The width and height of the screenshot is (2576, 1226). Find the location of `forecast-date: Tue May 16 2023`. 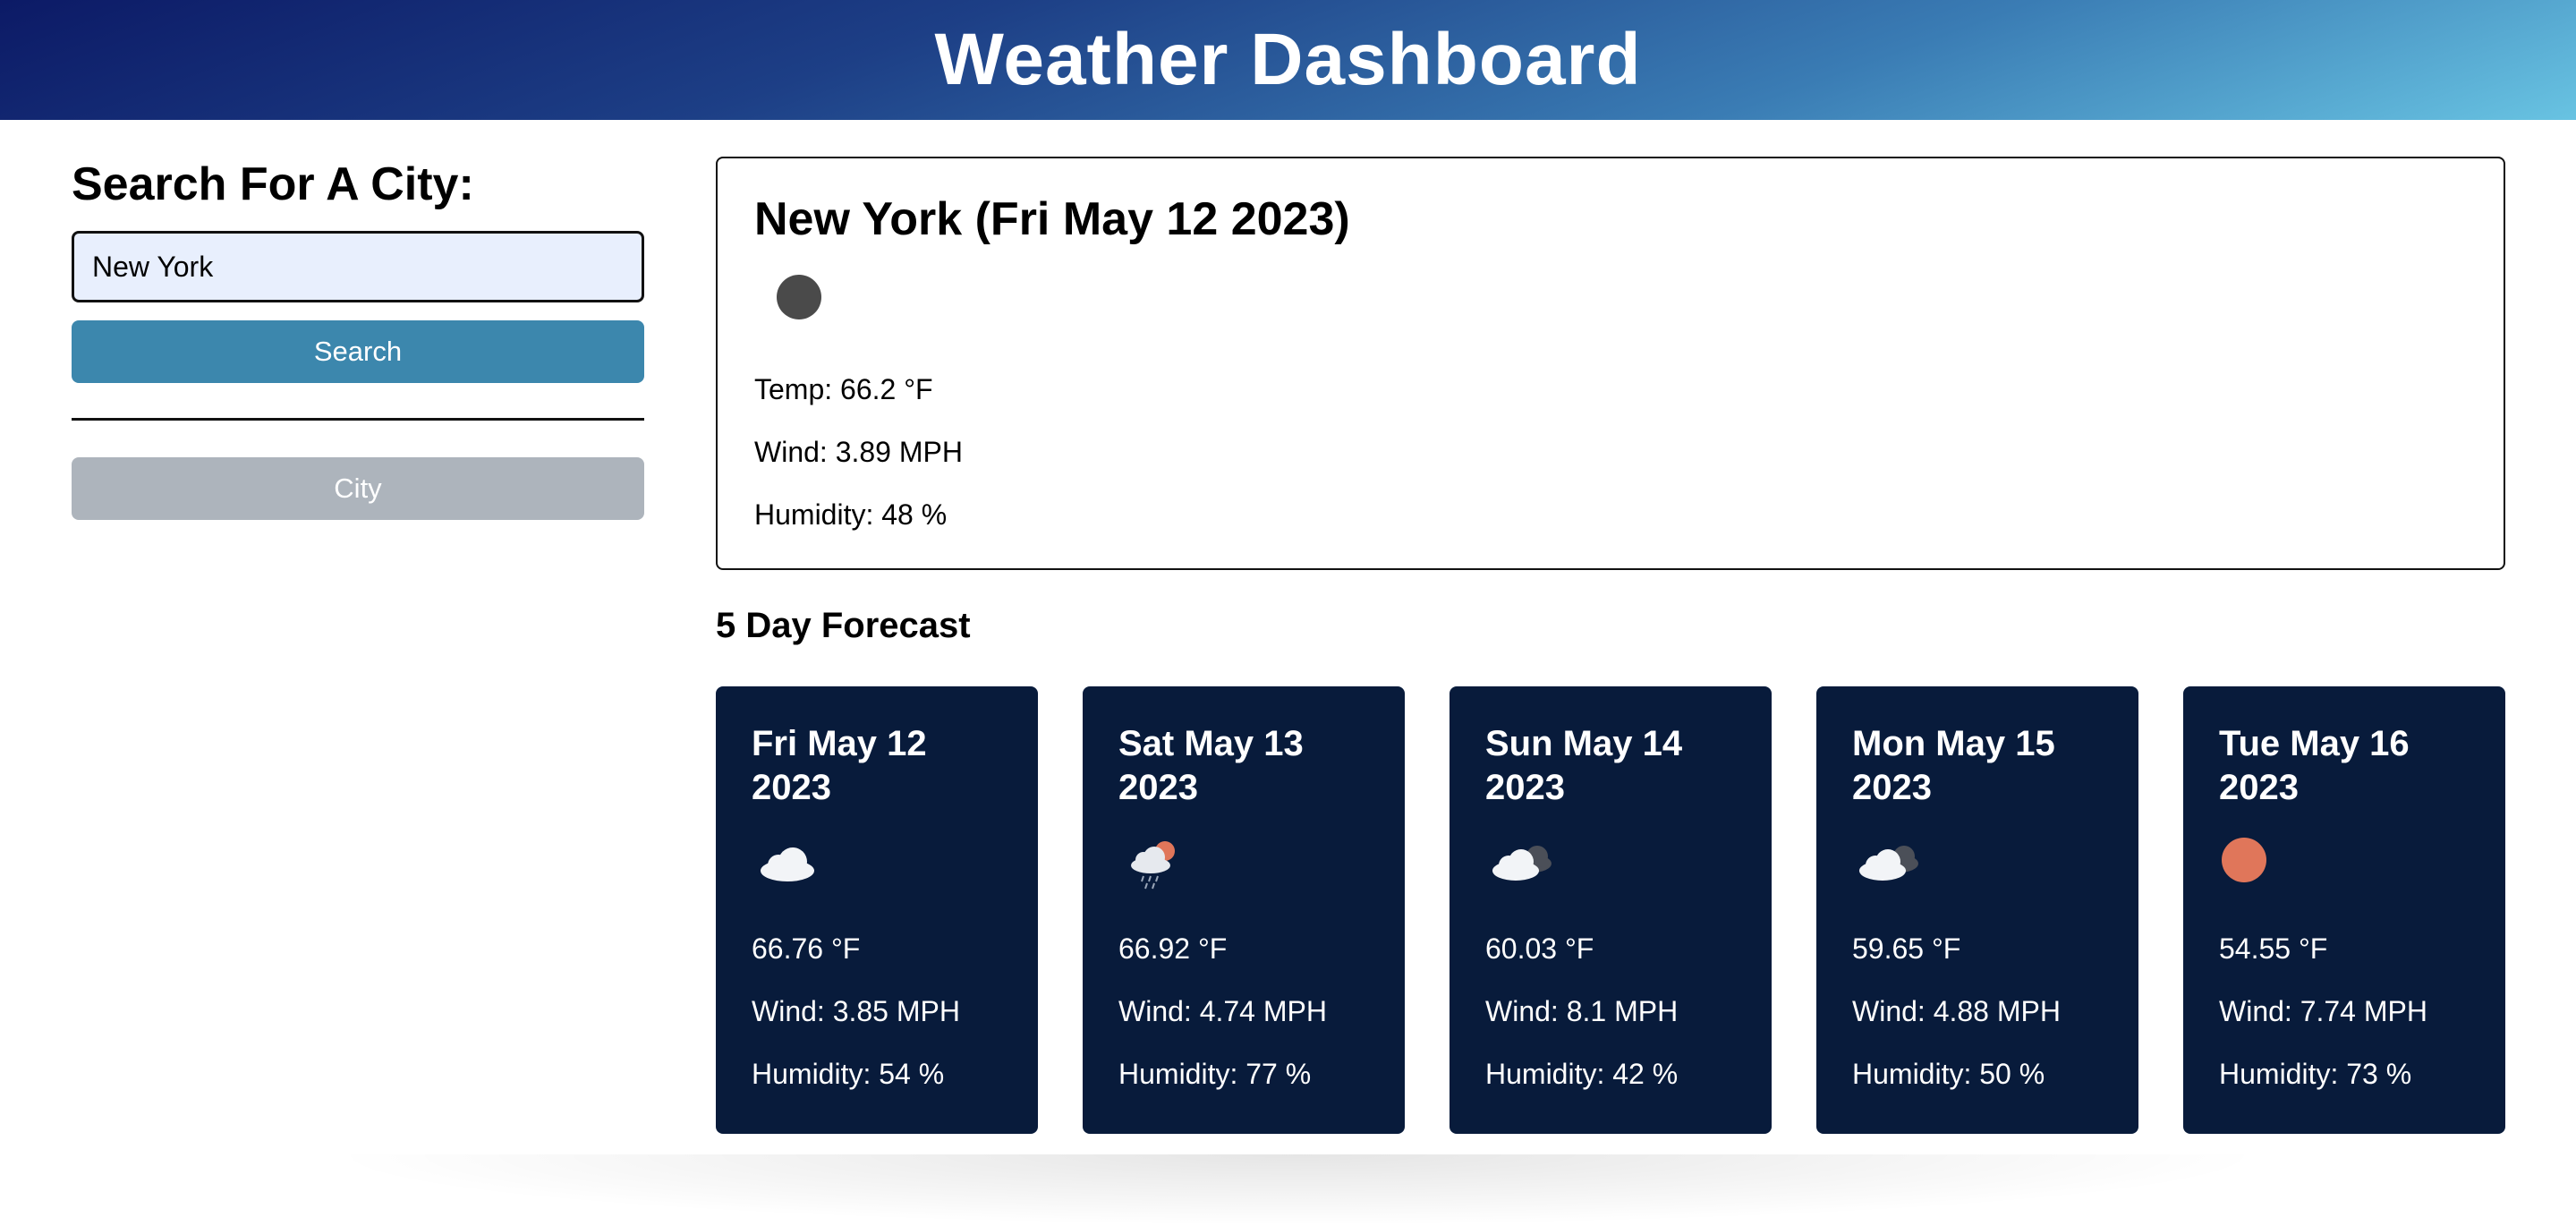

forecast-date: Tue May 16 2023 is located at coordinates (2314, 765).